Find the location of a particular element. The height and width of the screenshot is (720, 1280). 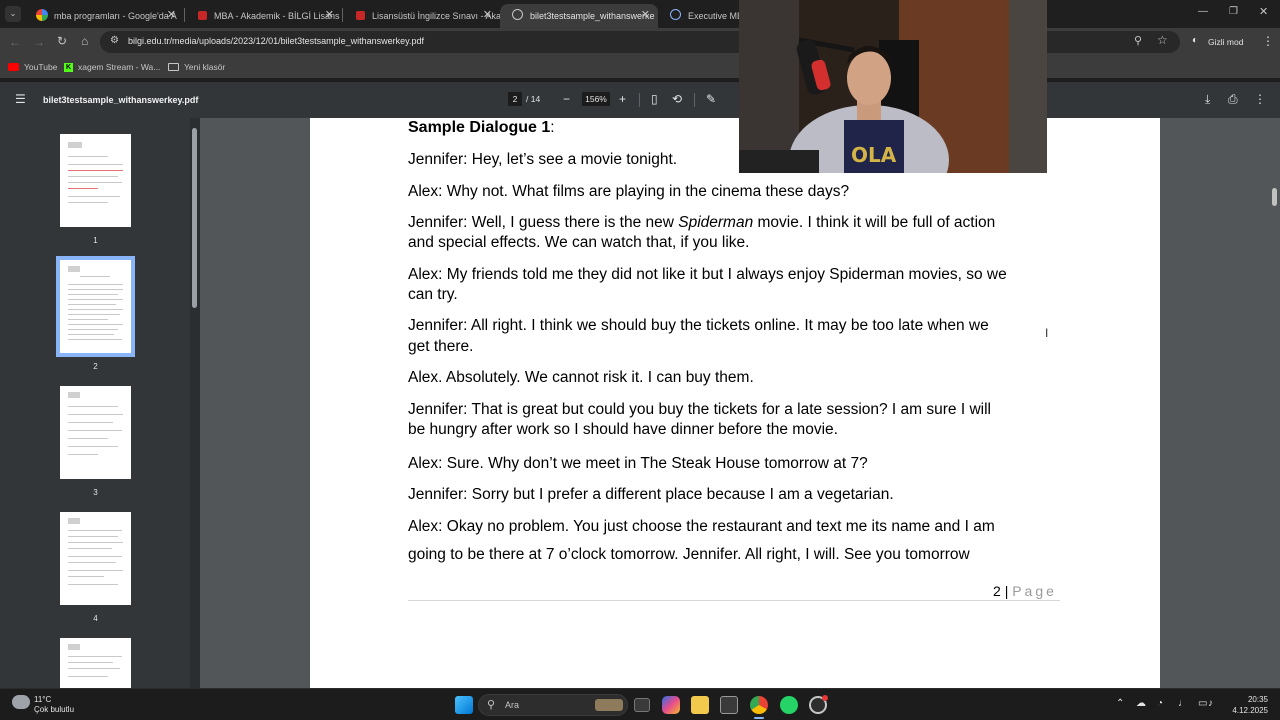

tab-executive-mba: Executive MBA | is located at coordinates (699, 16).